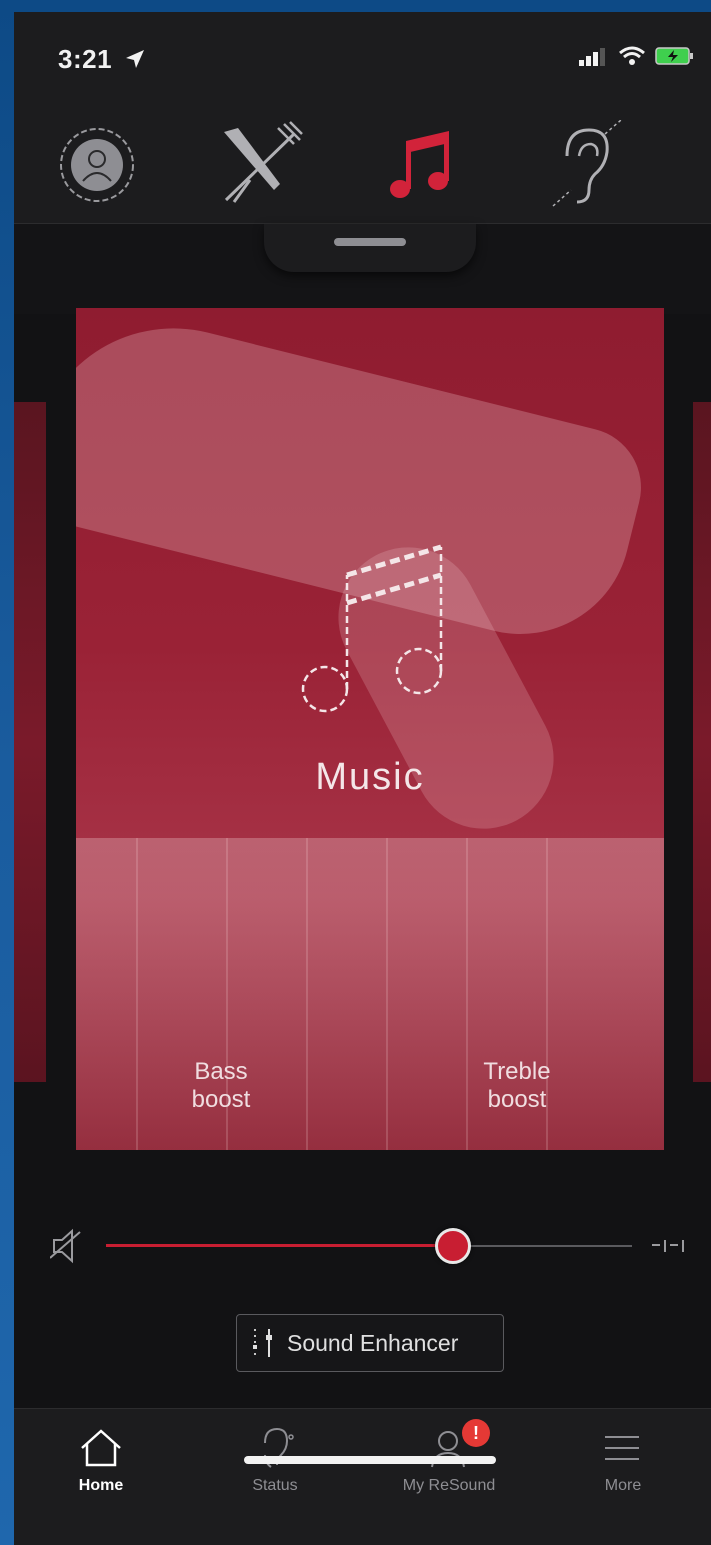 The height and width of the screenshot is (1545, 711). What do you see at coordinates (592, 57) in the screenshot?
I see `signal-icon` at bounding box center [592, 57].